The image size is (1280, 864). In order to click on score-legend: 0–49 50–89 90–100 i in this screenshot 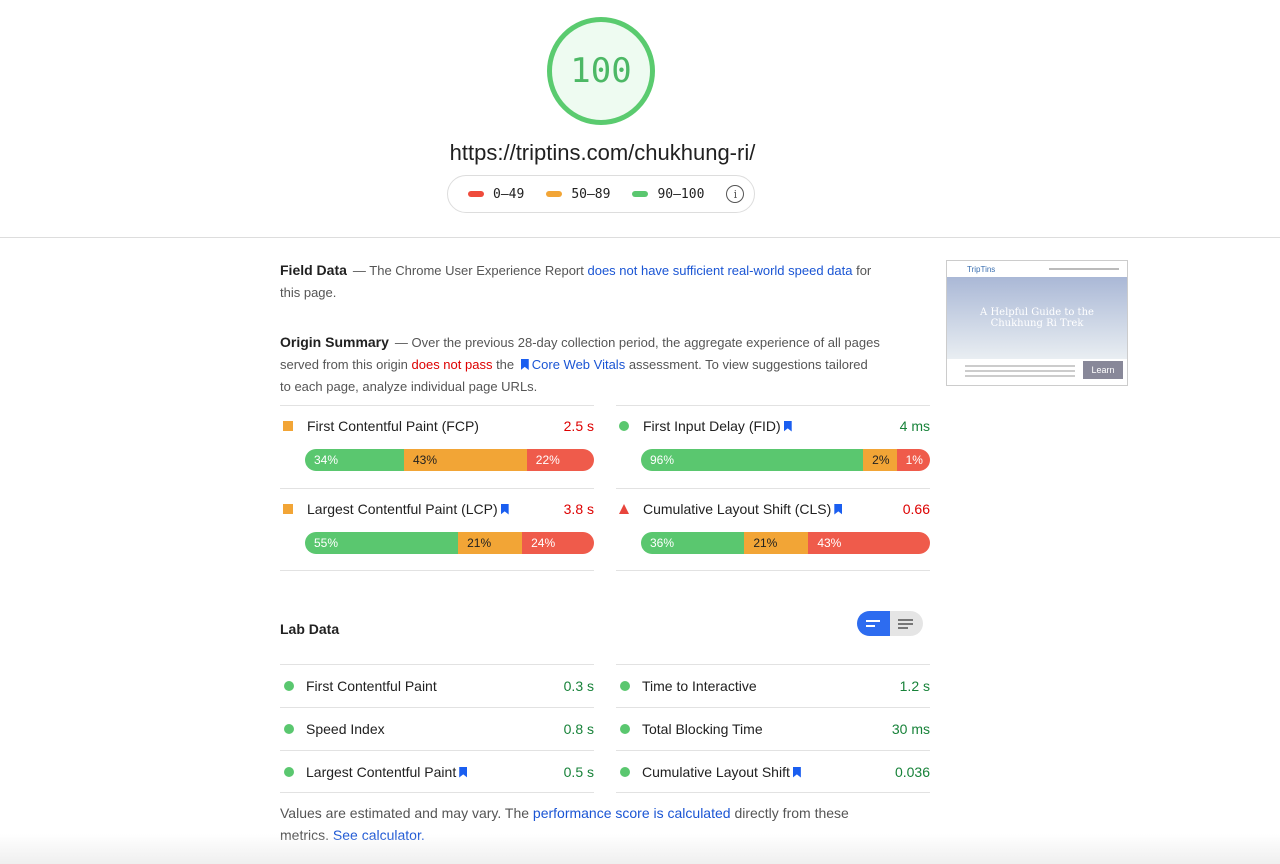, I will do `click(601, 194)`.